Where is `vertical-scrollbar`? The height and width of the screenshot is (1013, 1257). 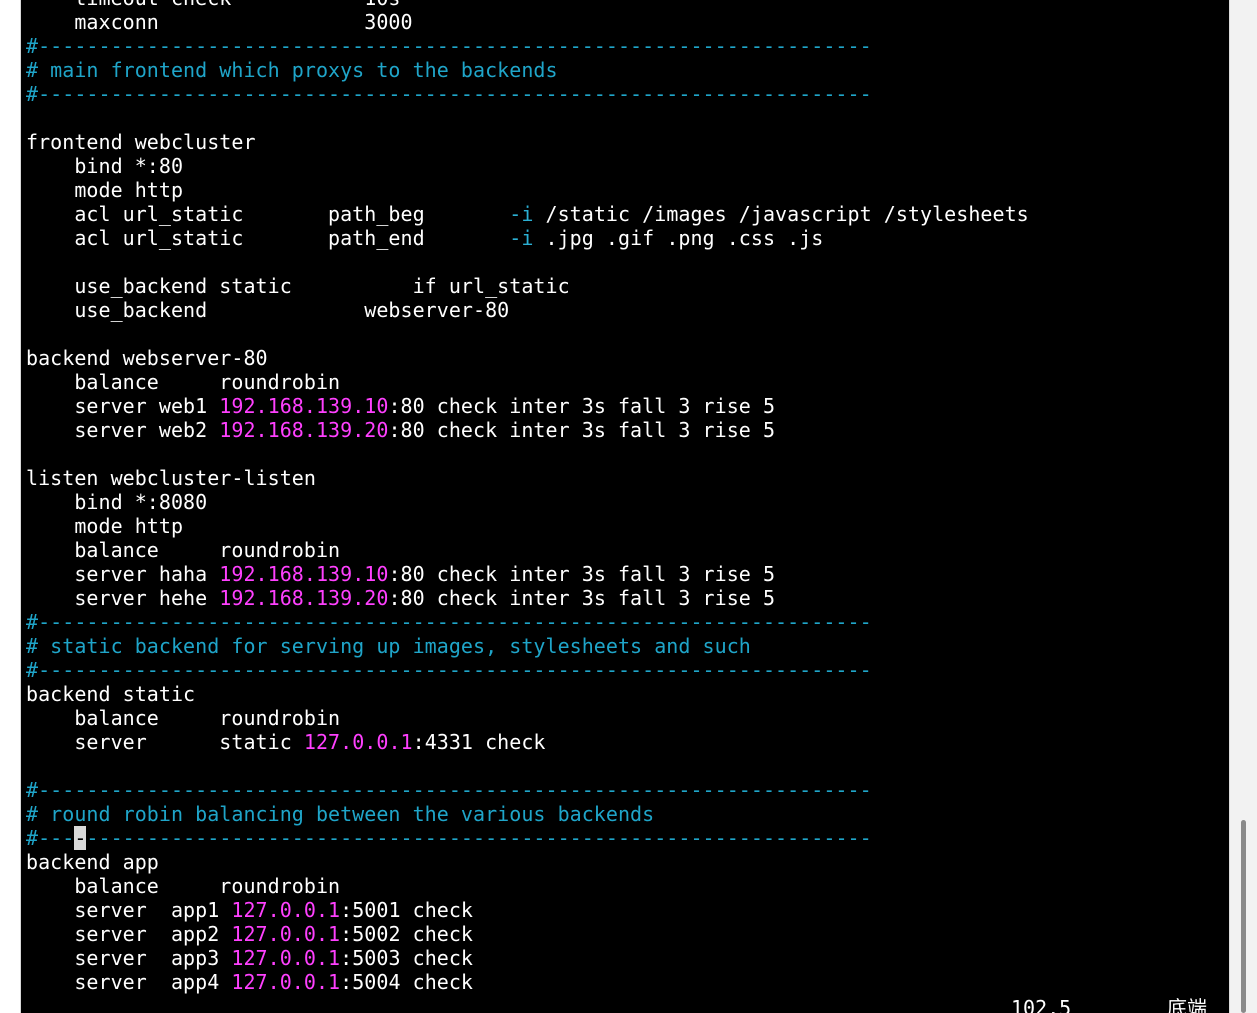 vertical-scrollbar is located at coordinates (1243, 506).